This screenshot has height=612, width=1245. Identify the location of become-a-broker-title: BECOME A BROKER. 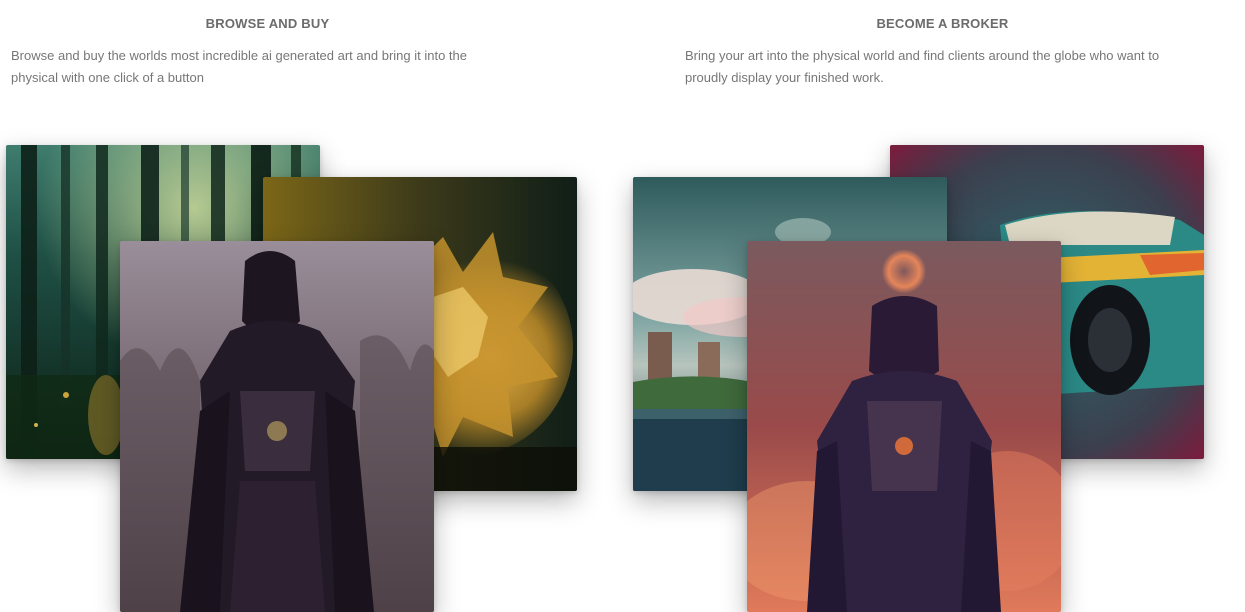
(942, 23).